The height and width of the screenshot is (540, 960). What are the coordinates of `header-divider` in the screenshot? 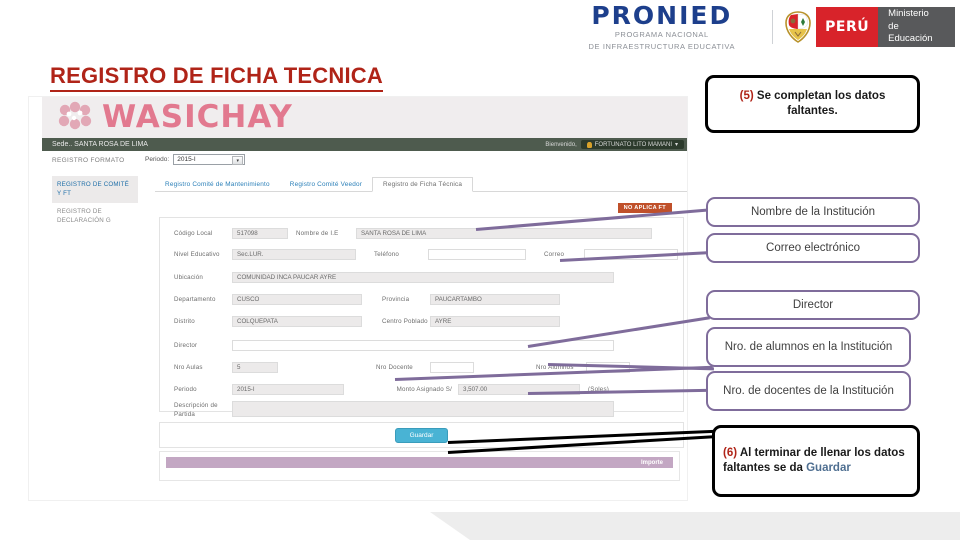 It's located at (772, 27).